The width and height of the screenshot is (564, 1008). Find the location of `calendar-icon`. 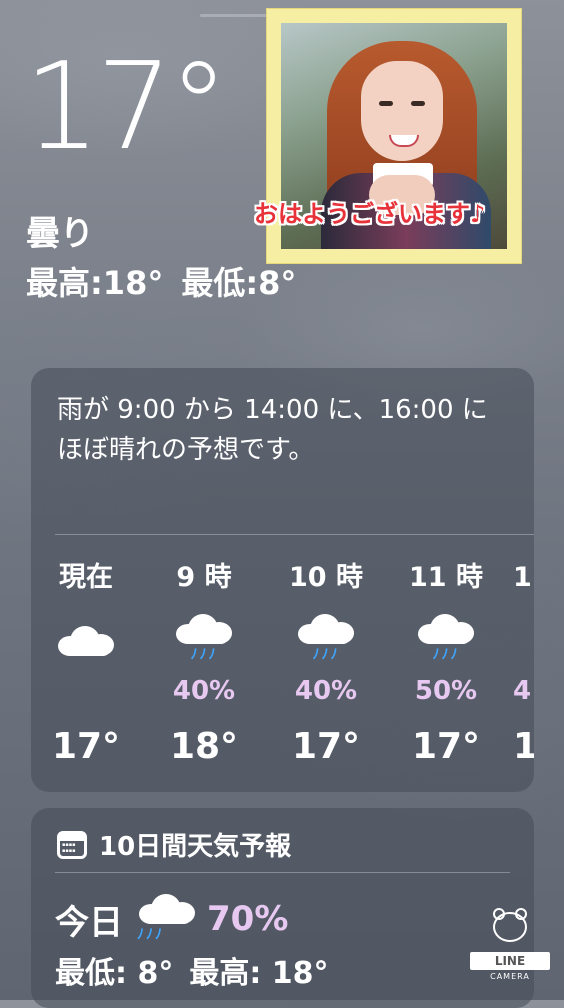

calendar-icon is located at coordinates (72, 844).